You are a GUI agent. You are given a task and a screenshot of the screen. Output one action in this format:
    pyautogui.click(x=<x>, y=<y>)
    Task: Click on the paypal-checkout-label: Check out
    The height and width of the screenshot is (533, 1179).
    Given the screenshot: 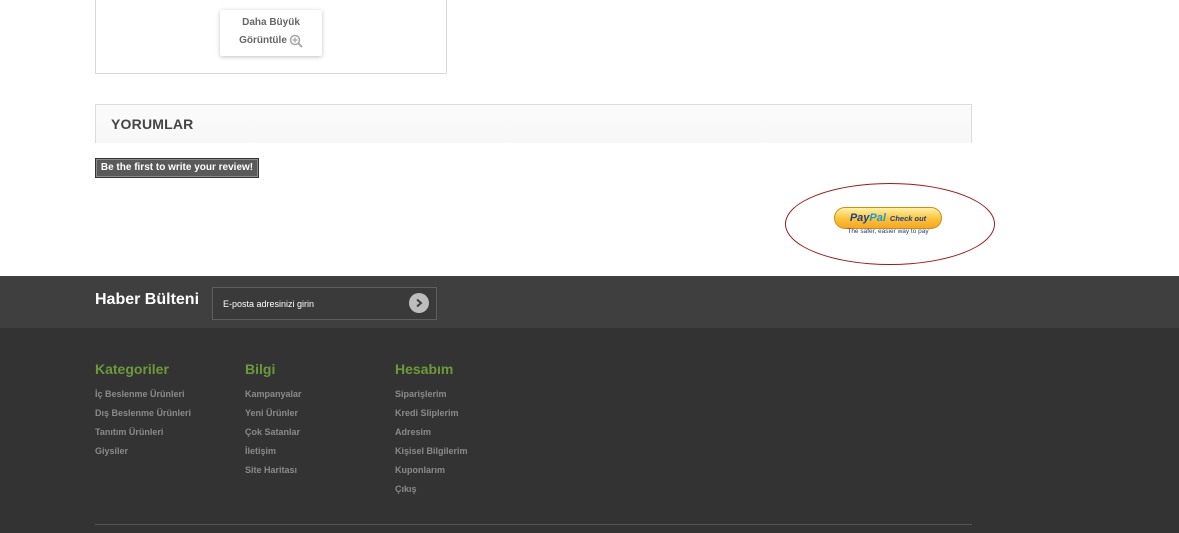 What is the action you would take?
    pyautogui.click(x=908, y=218)
    